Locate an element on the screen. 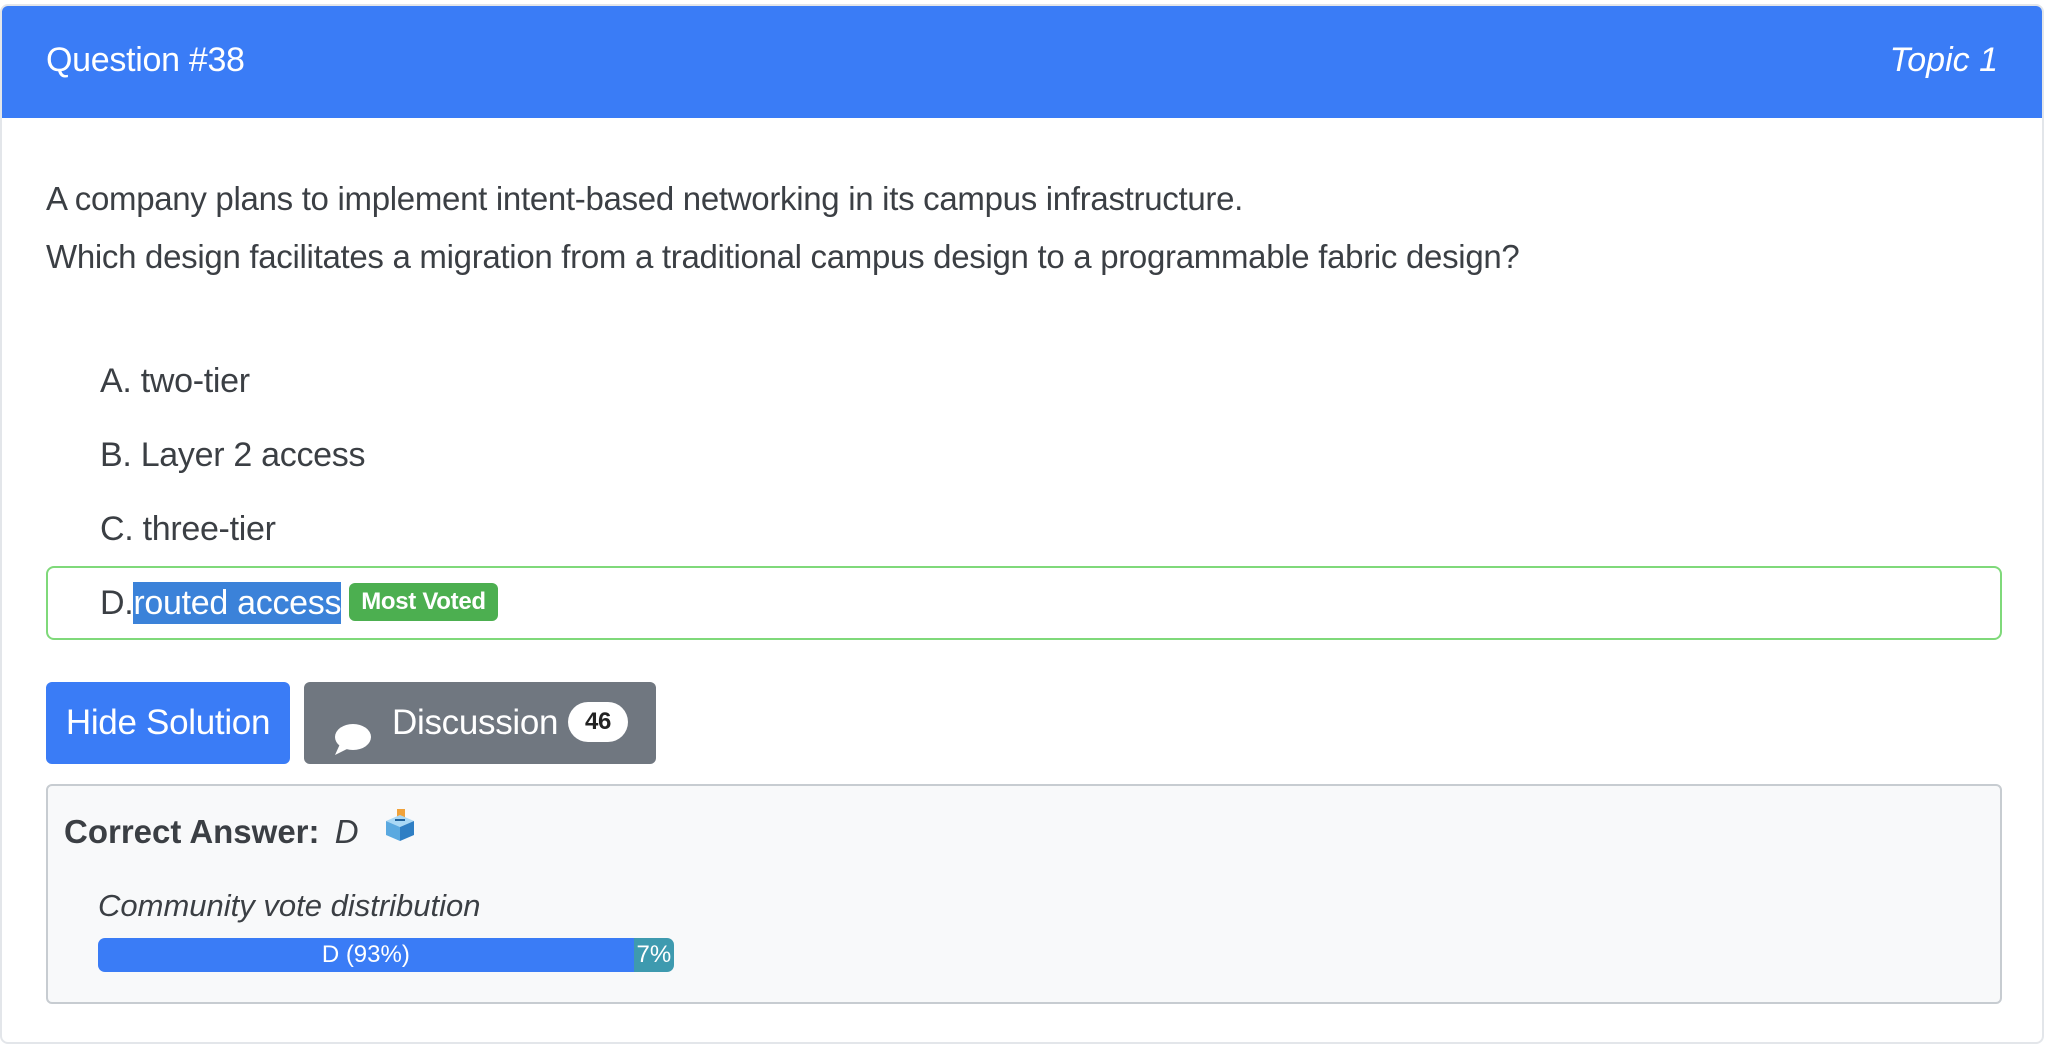  choice-a: A. two-tier is located at coordinates (1024, 381).